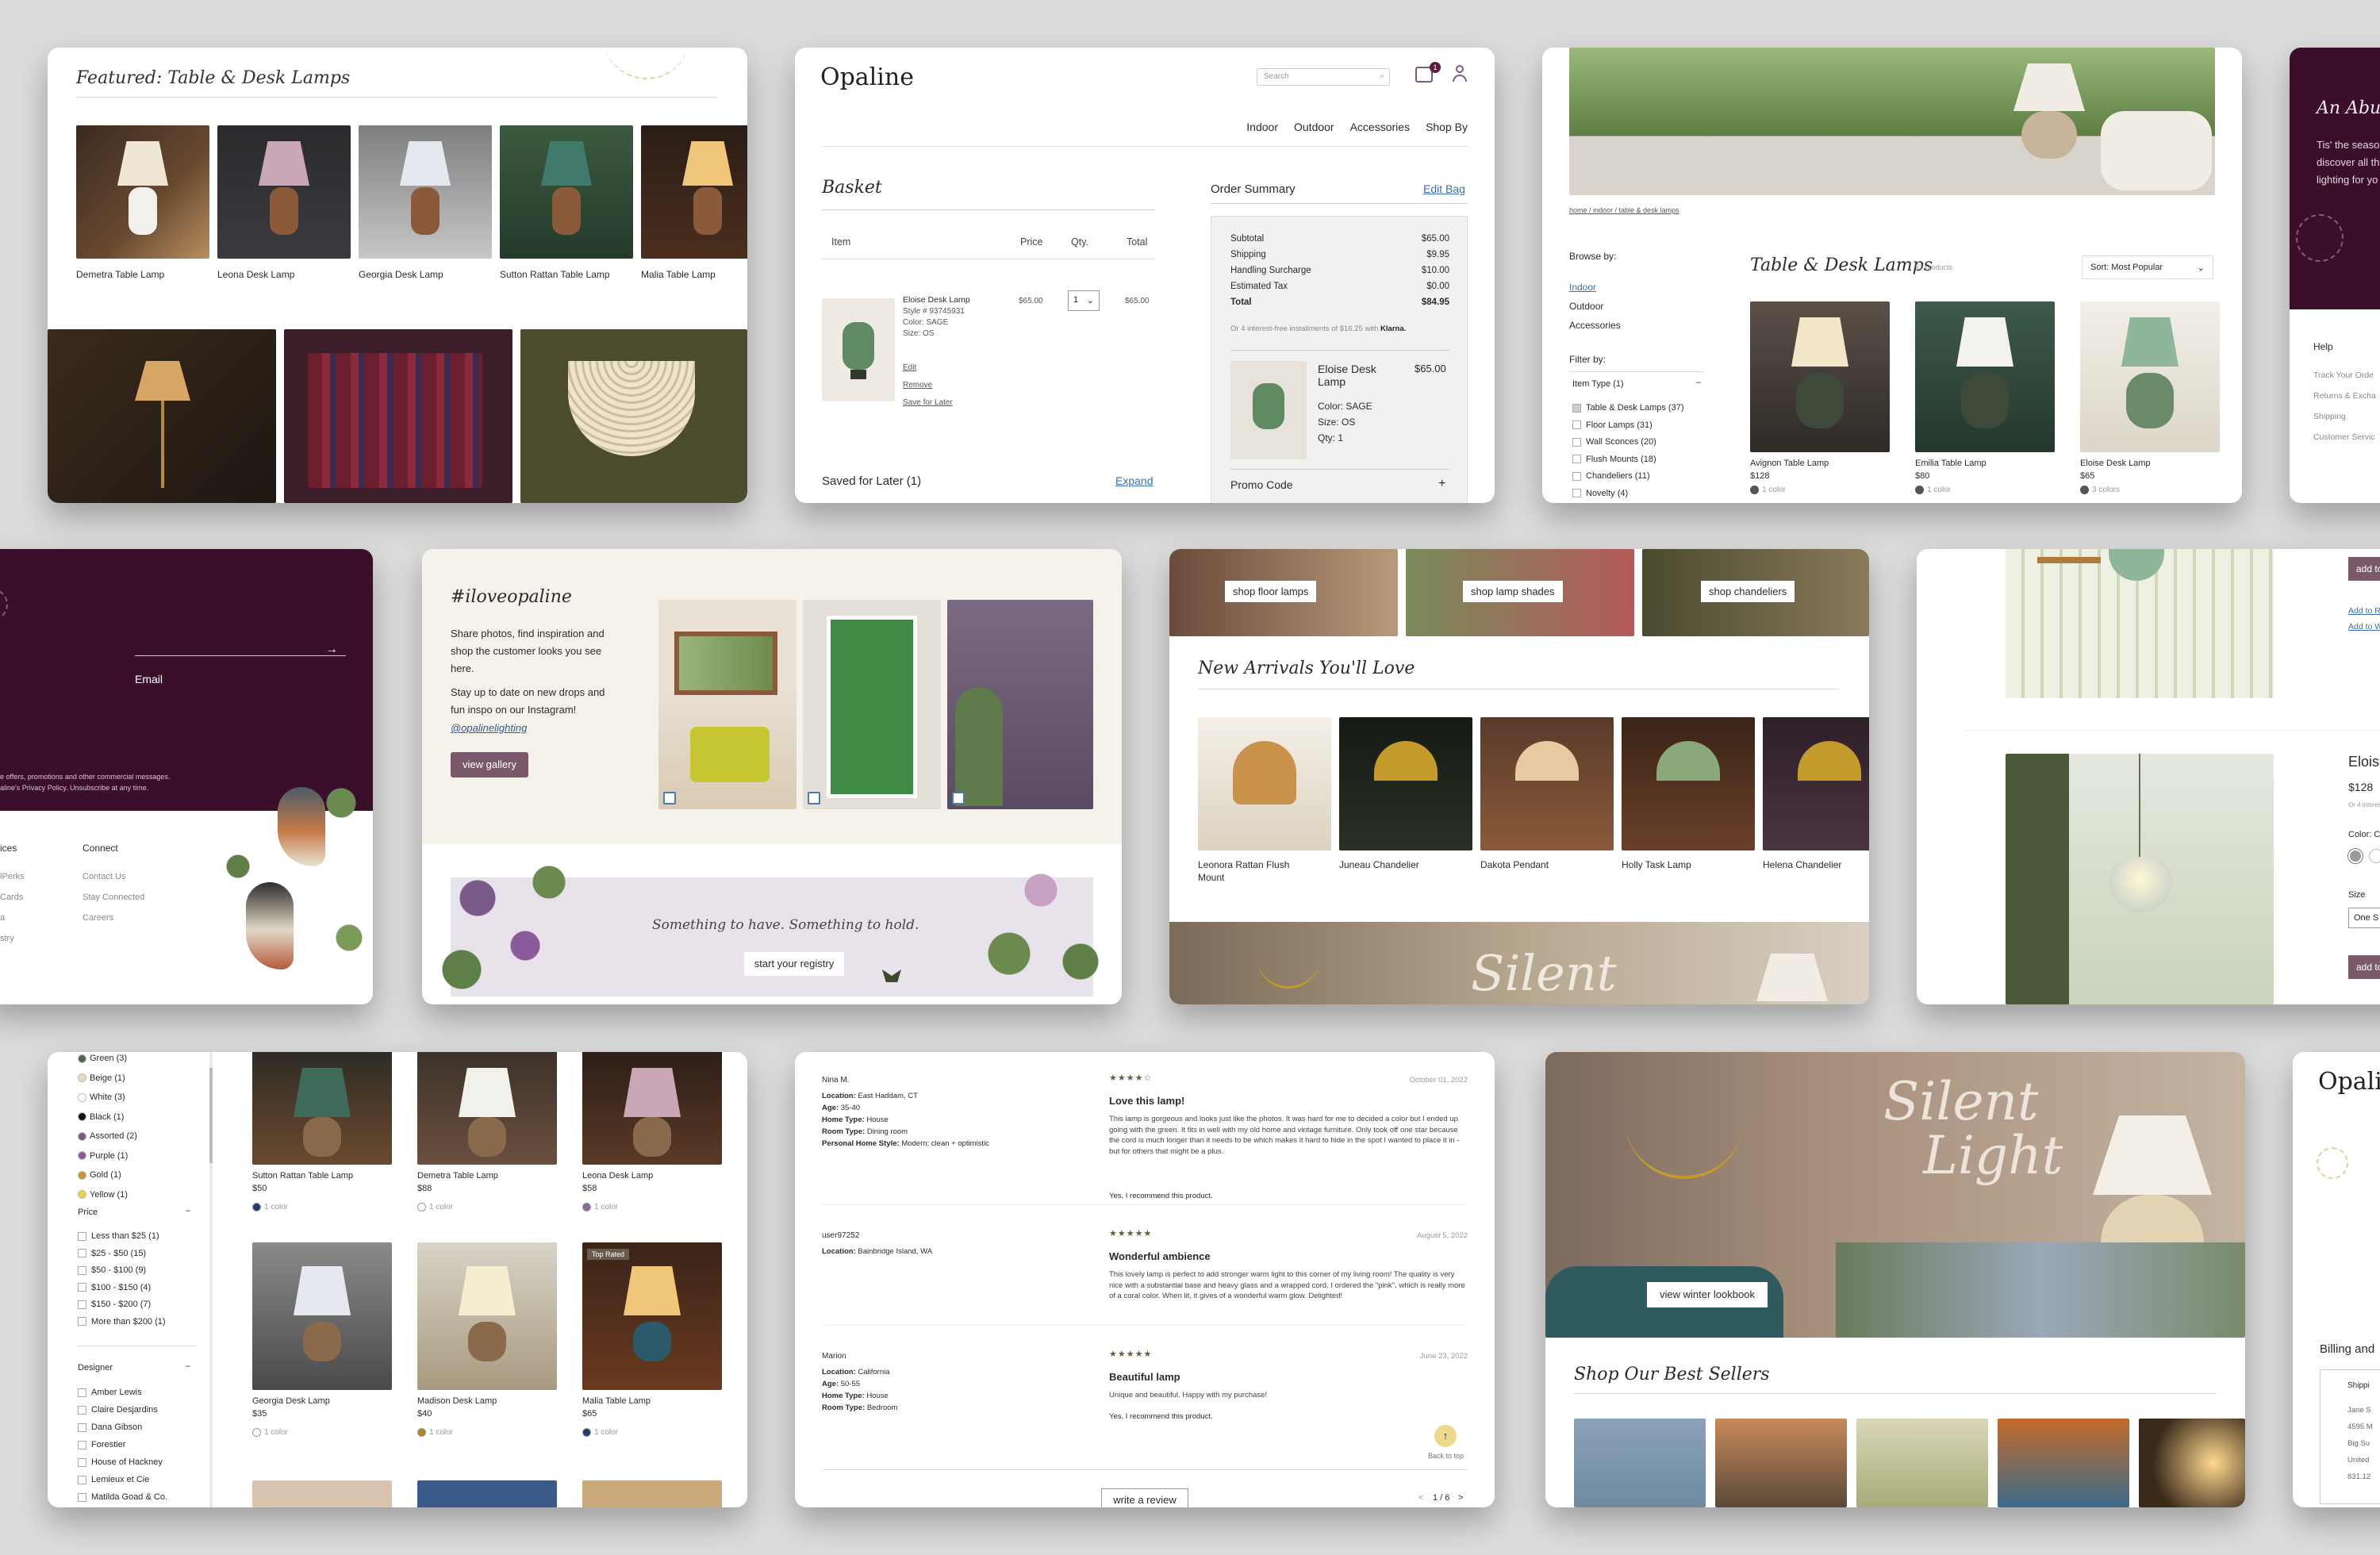 The height and width of the screenshot is (1555, 2380). I want to click on item-type-filter: Floor Lamps (31), so click(1628, 426).